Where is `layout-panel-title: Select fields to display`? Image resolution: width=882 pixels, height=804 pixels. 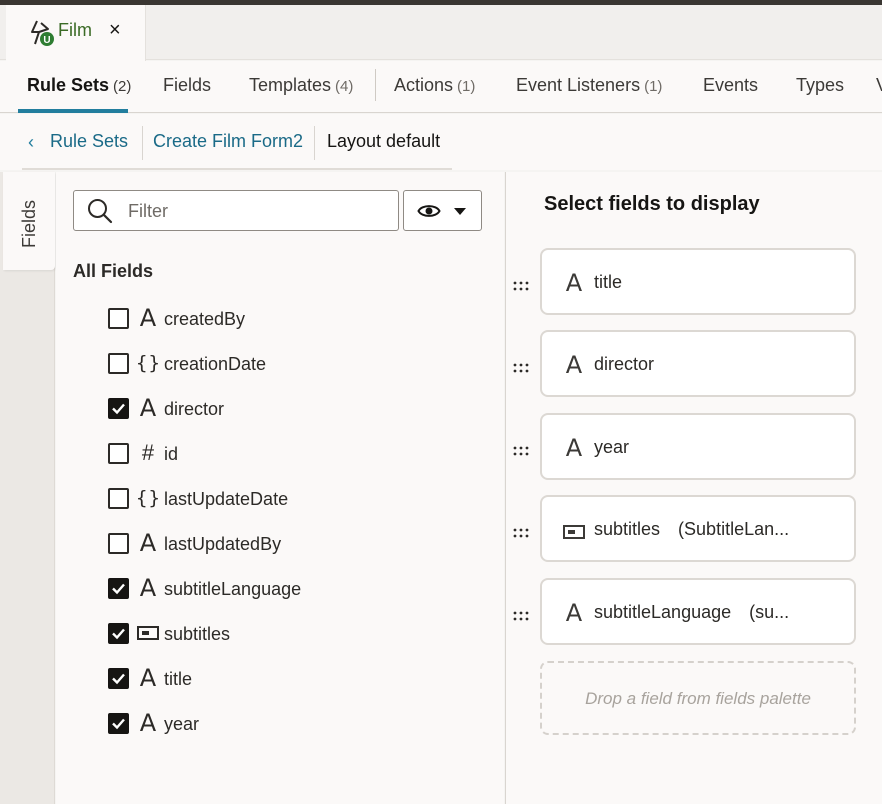 layout-panel-title: Select fields to display is located at coordinates (652, 204).